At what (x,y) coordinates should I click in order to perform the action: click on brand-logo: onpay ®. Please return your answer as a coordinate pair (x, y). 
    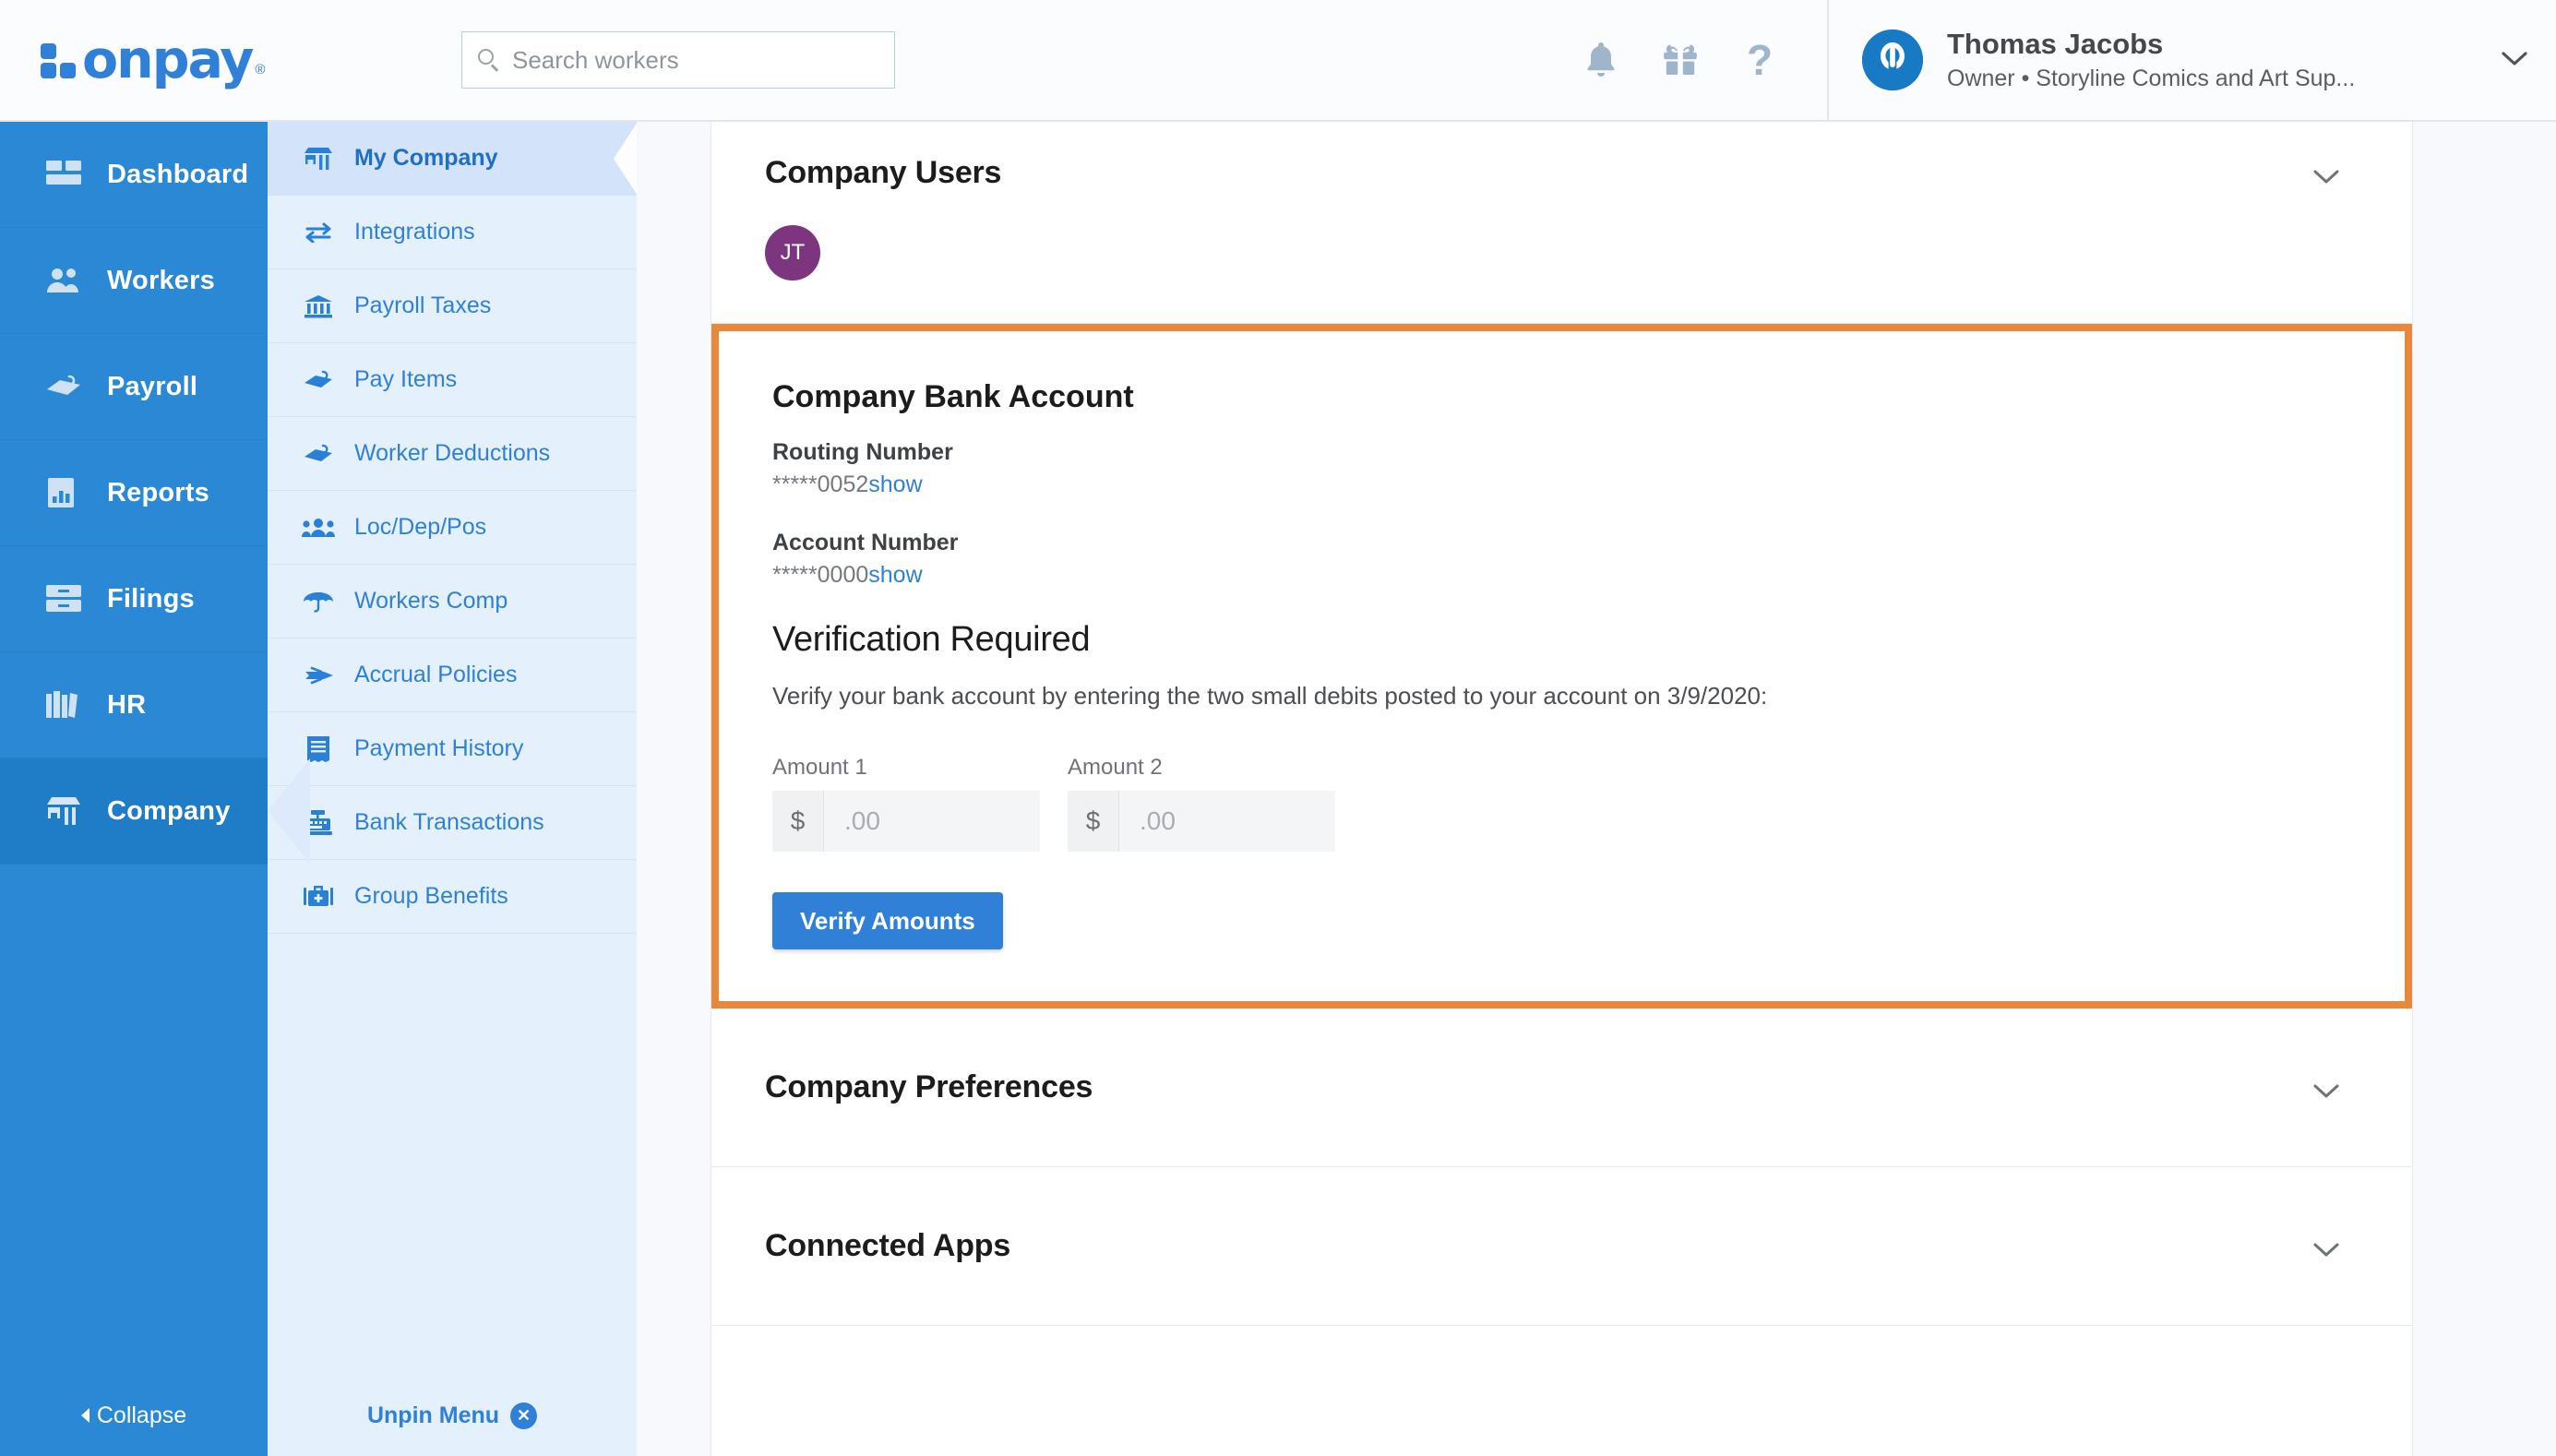
    Looking at the image, I should click on (134, 60).